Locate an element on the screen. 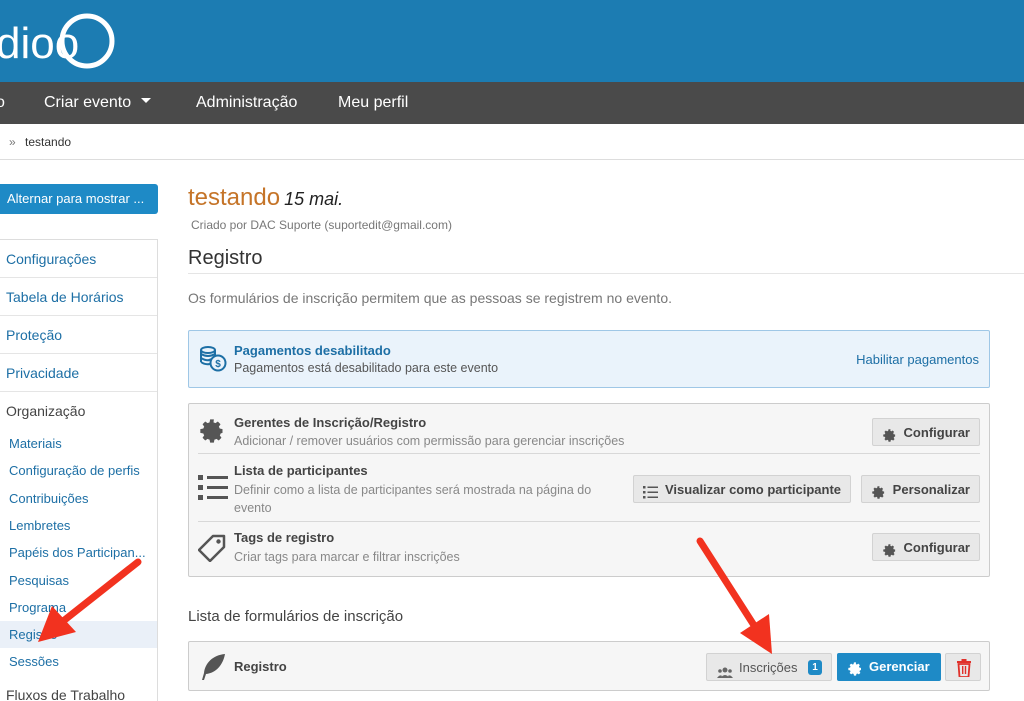 This screenshot has width=1024, height=701. nav-item-profile: Meu perfil is located at coordinates (373, 103).